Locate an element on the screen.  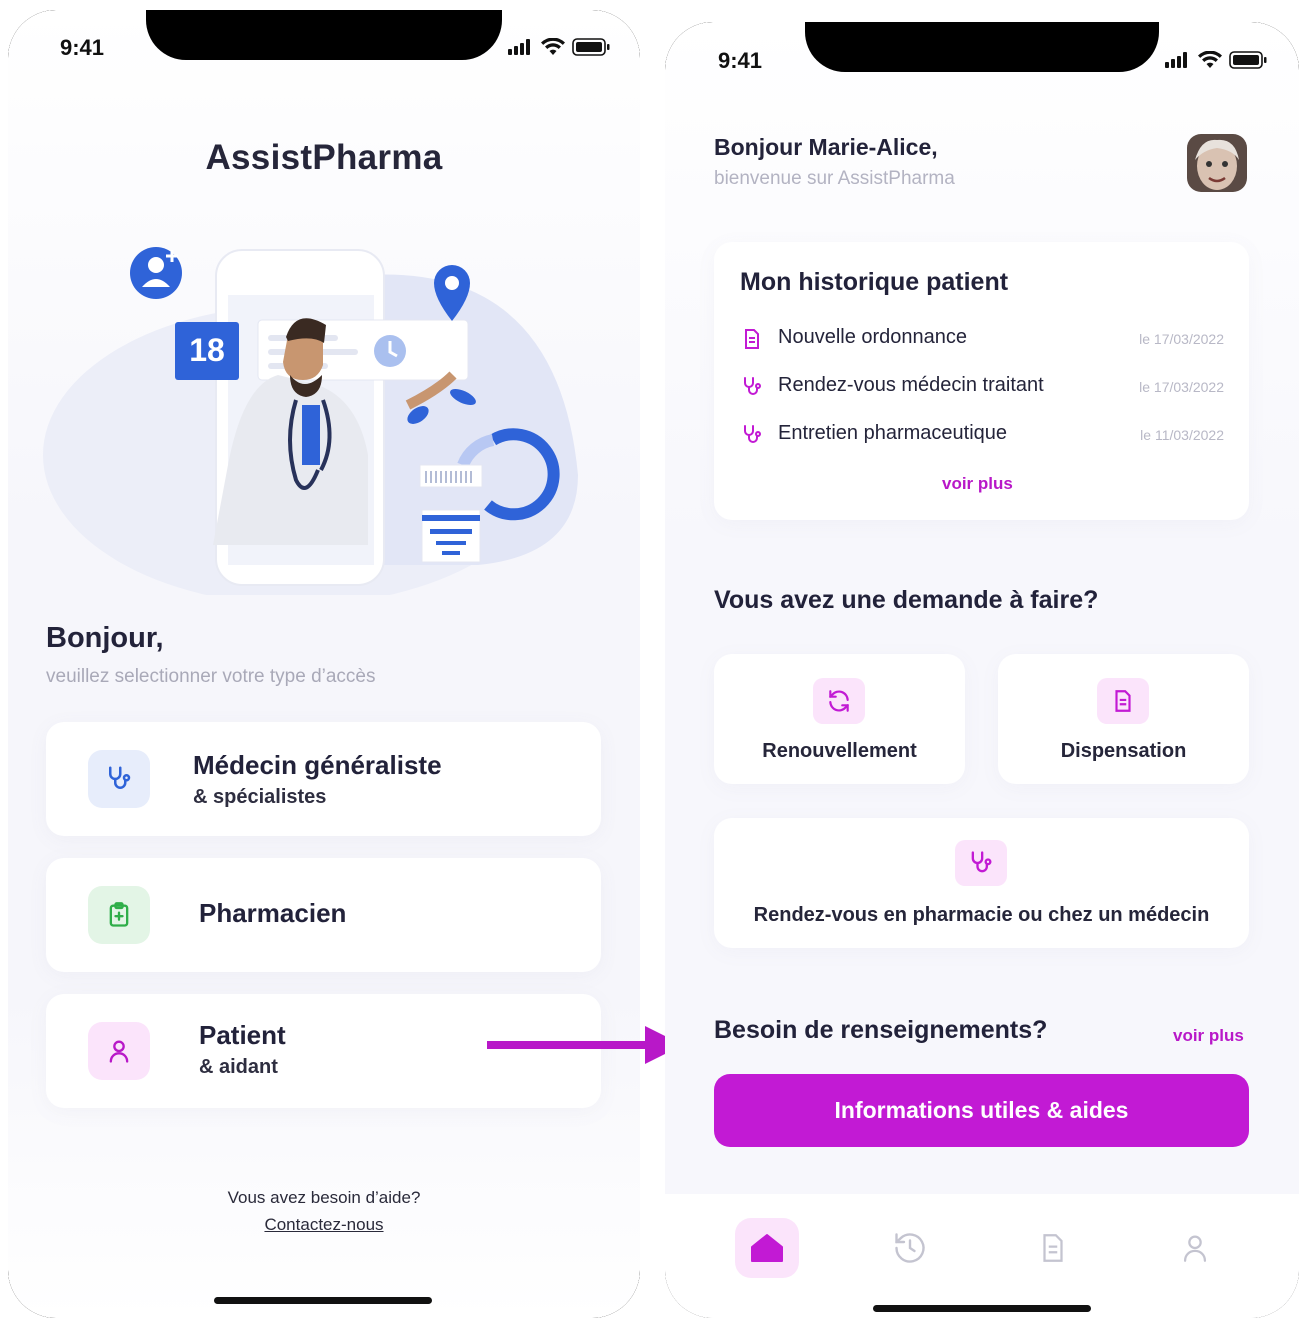
renewal-label: Renouvellement is located at coordinates (839, 751).